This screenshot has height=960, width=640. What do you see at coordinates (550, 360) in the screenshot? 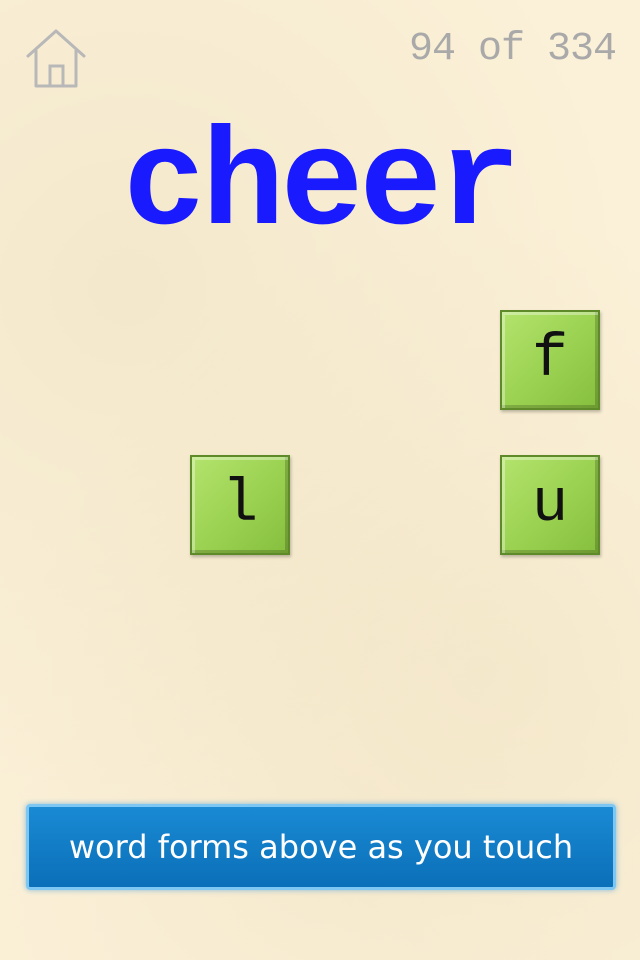
I see `letter-tile-f: f` at bounding box center [550, 360].